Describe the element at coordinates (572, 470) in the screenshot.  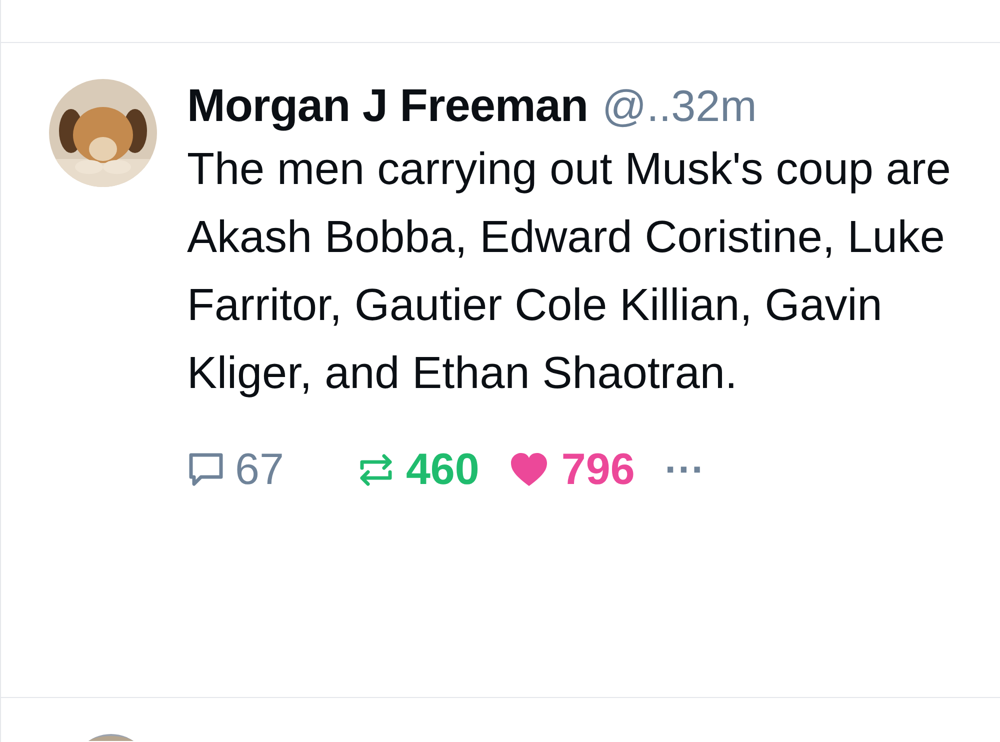
I see `like-button: 796` at that location.